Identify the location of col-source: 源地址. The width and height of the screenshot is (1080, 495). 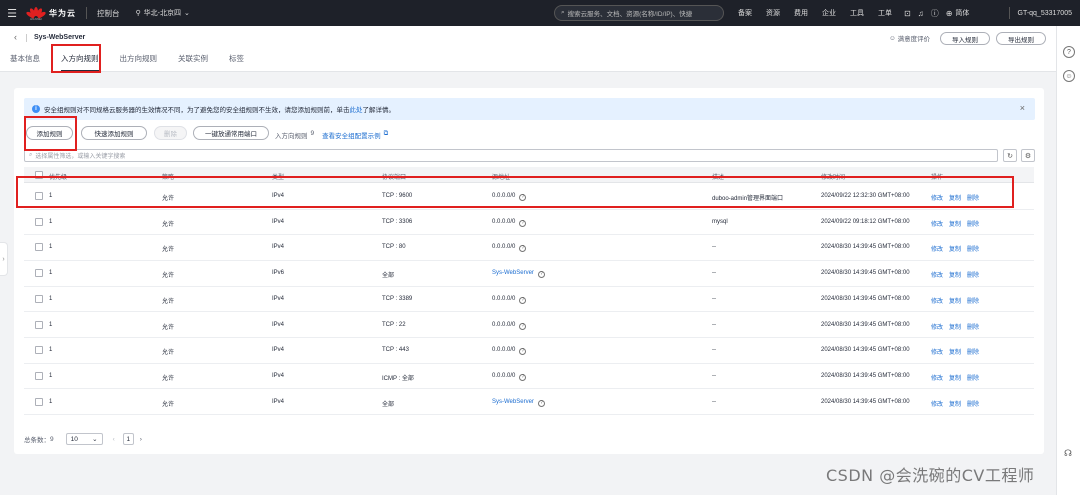
(501, 176).